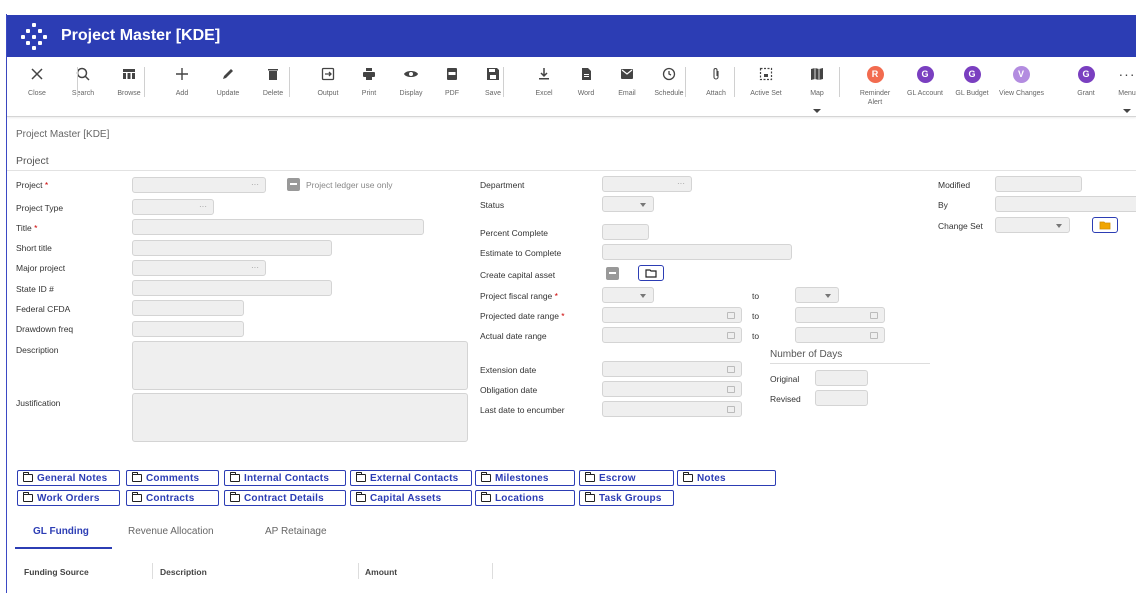 This screenshot has height=593, width=1136. Describe the element at coordinates (756, 316) in the screenshot. I see `projected-date-to-label: to` at that location.